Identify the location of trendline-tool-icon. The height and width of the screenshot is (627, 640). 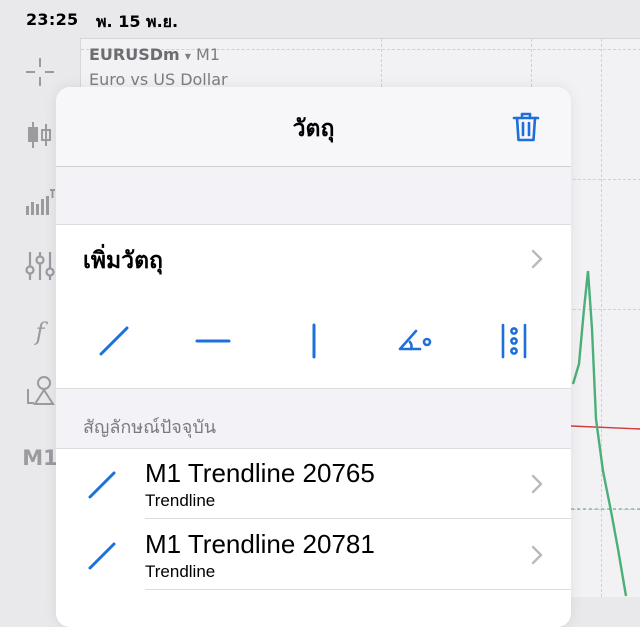
(114, 341).